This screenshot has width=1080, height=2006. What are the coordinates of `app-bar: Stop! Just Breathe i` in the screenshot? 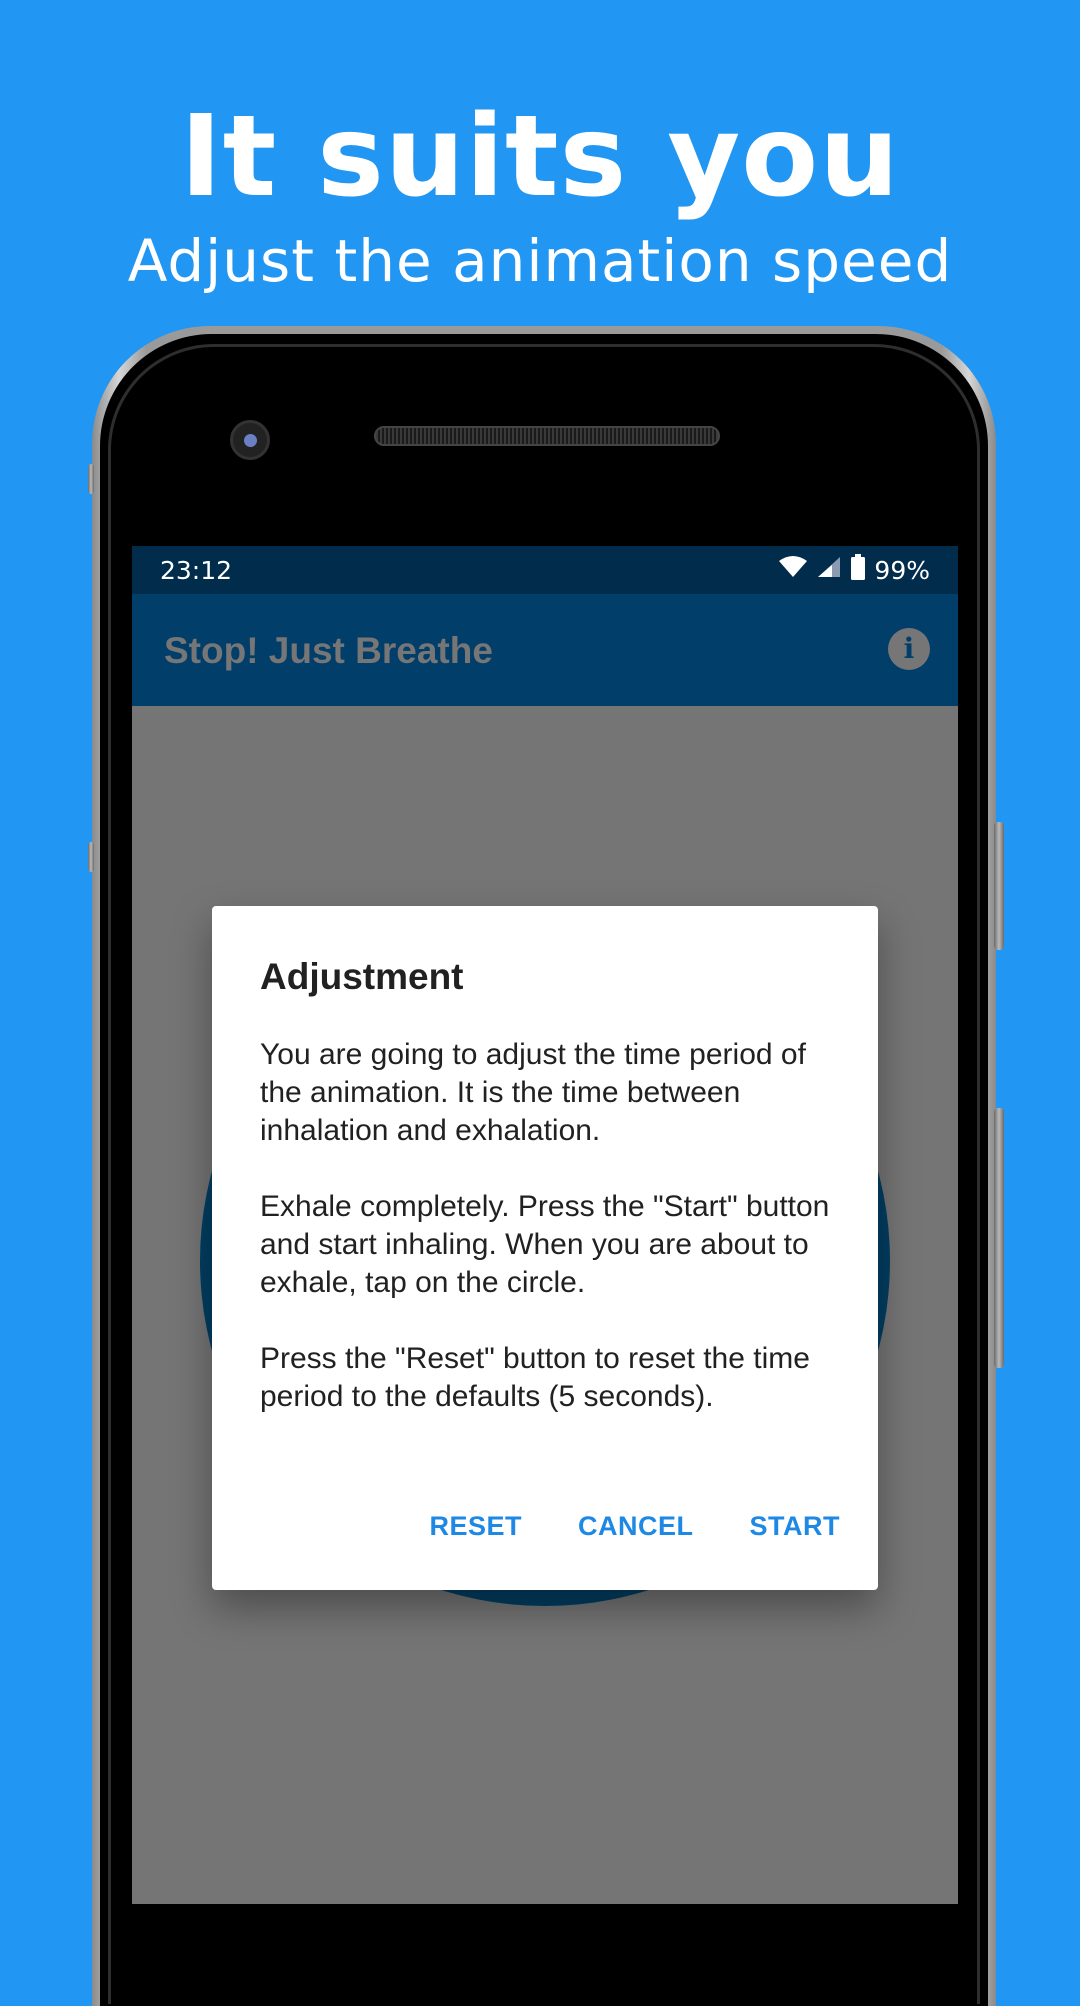 It's located at (545, 650).